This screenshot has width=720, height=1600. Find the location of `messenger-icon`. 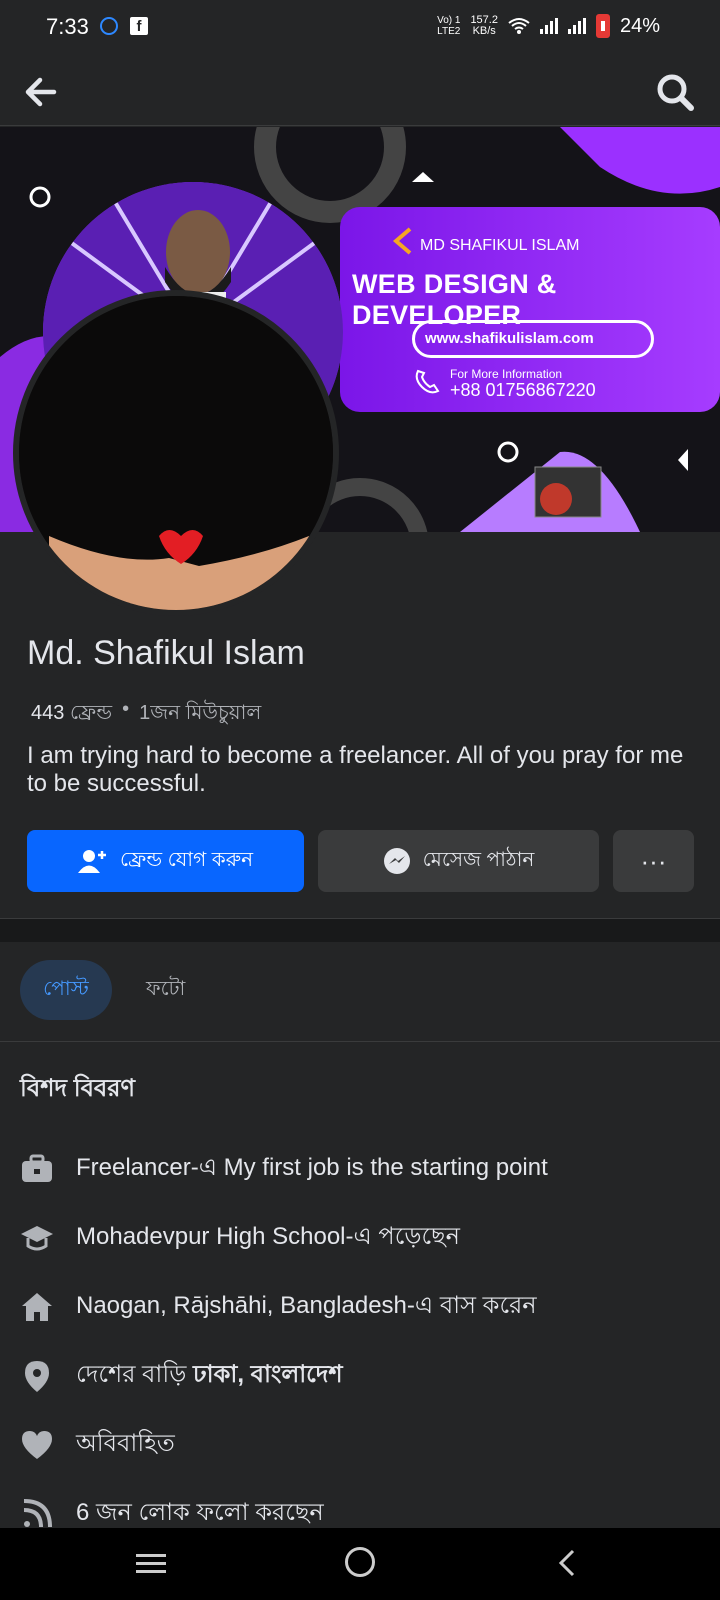

messenger-icon is located at coordinates (396, 861).